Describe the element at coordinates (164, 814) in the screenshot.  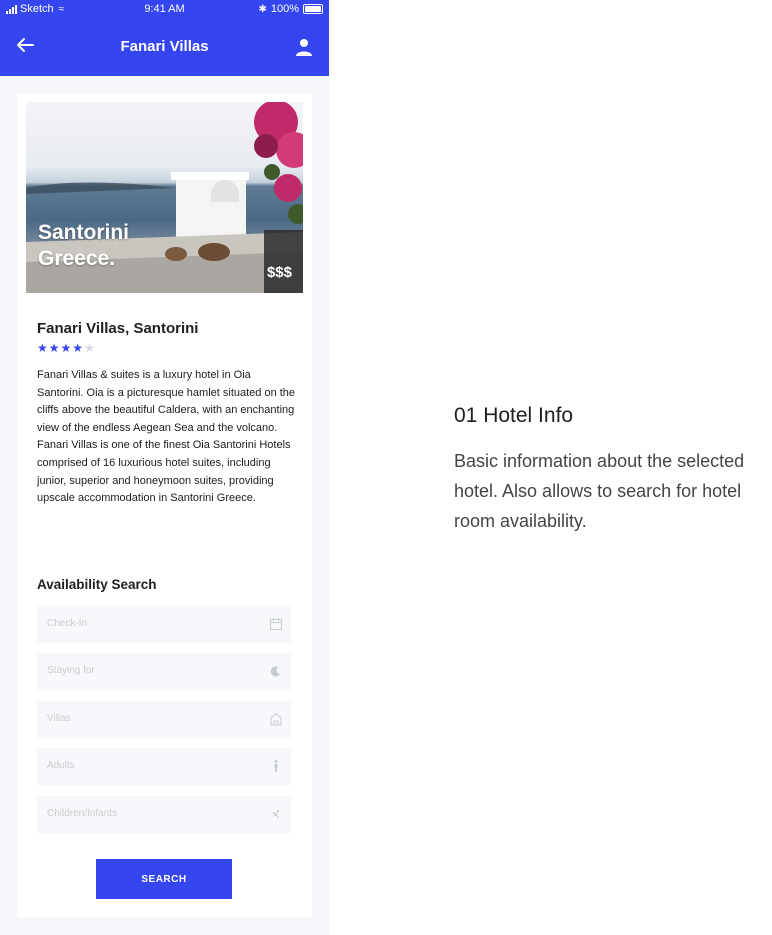
I see `children-infants-field: Children/Infants` at that location.